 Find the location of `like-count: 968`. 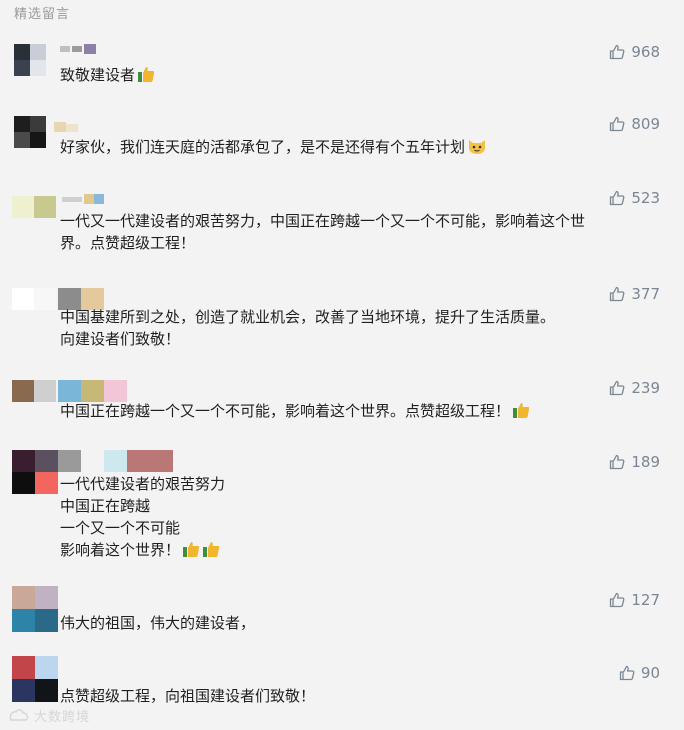

like-count: 968 is located at coordinates (645, 52).